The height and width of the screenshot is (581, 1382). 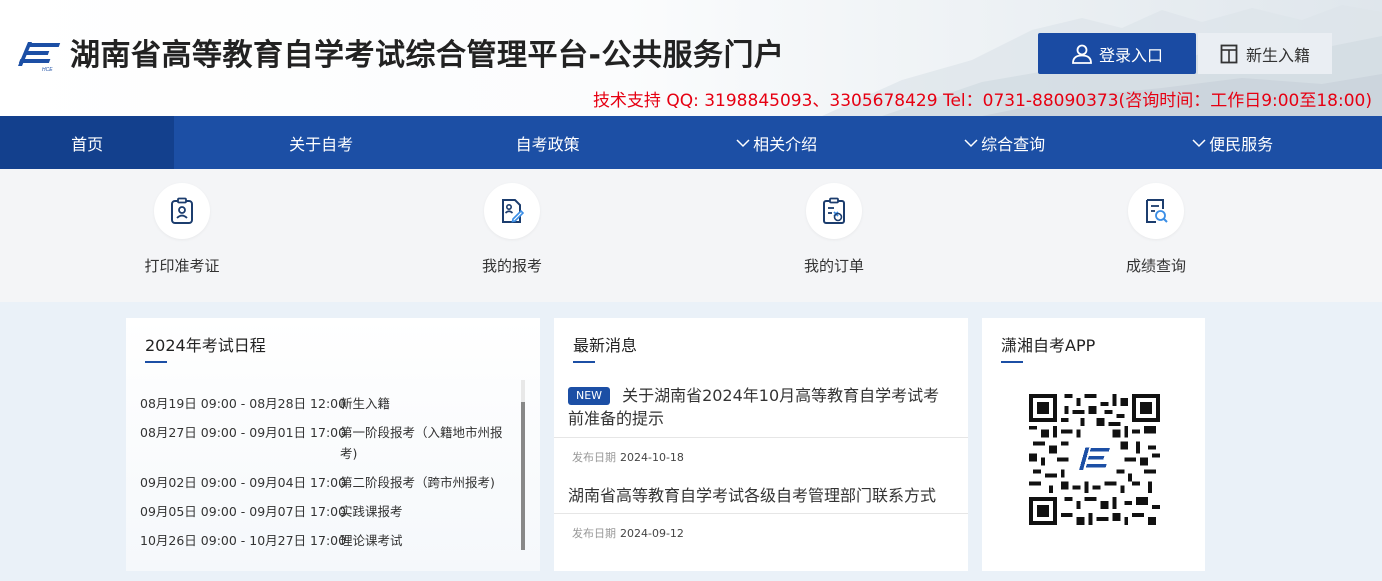 I want to click on score-search-icon, so click(x=1157, y=211).